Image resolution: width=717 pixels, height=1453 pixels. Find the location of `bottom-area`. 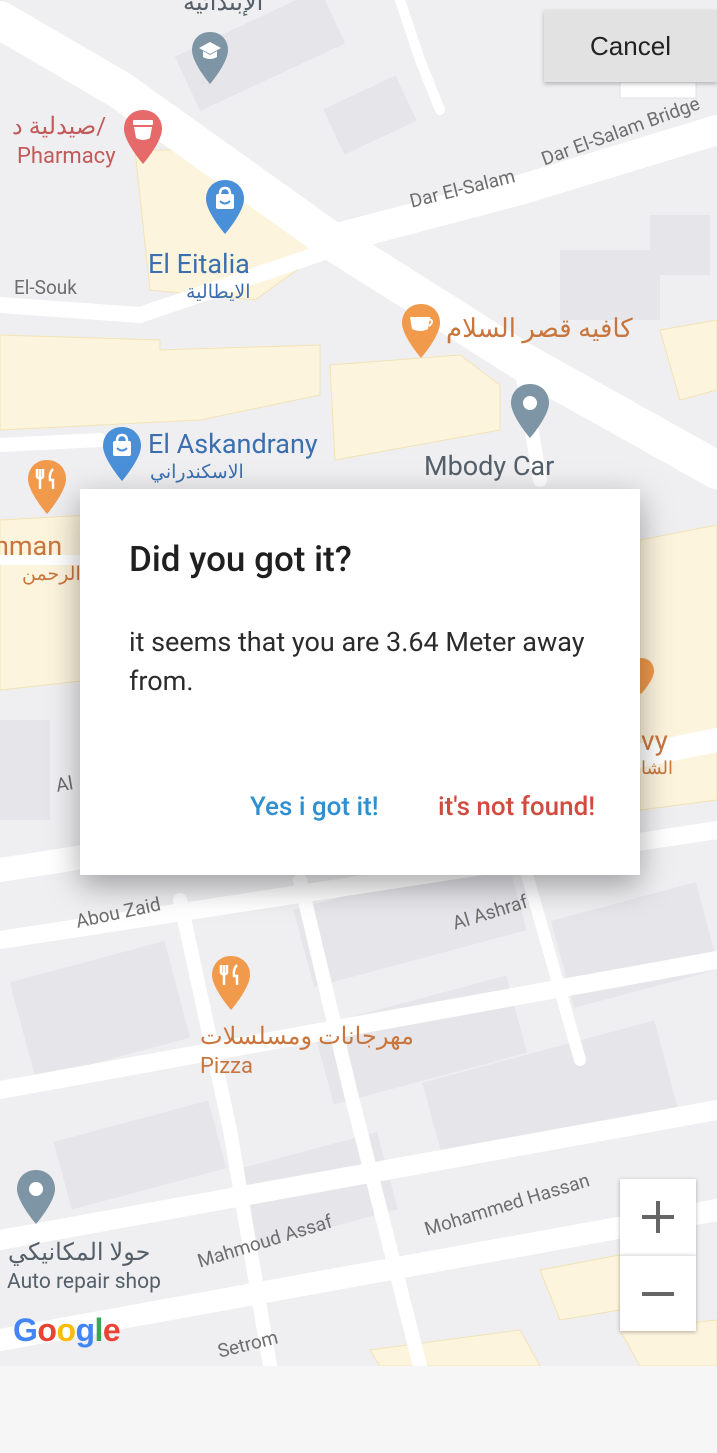

bottom-area is located at coordinates (358, 1409).